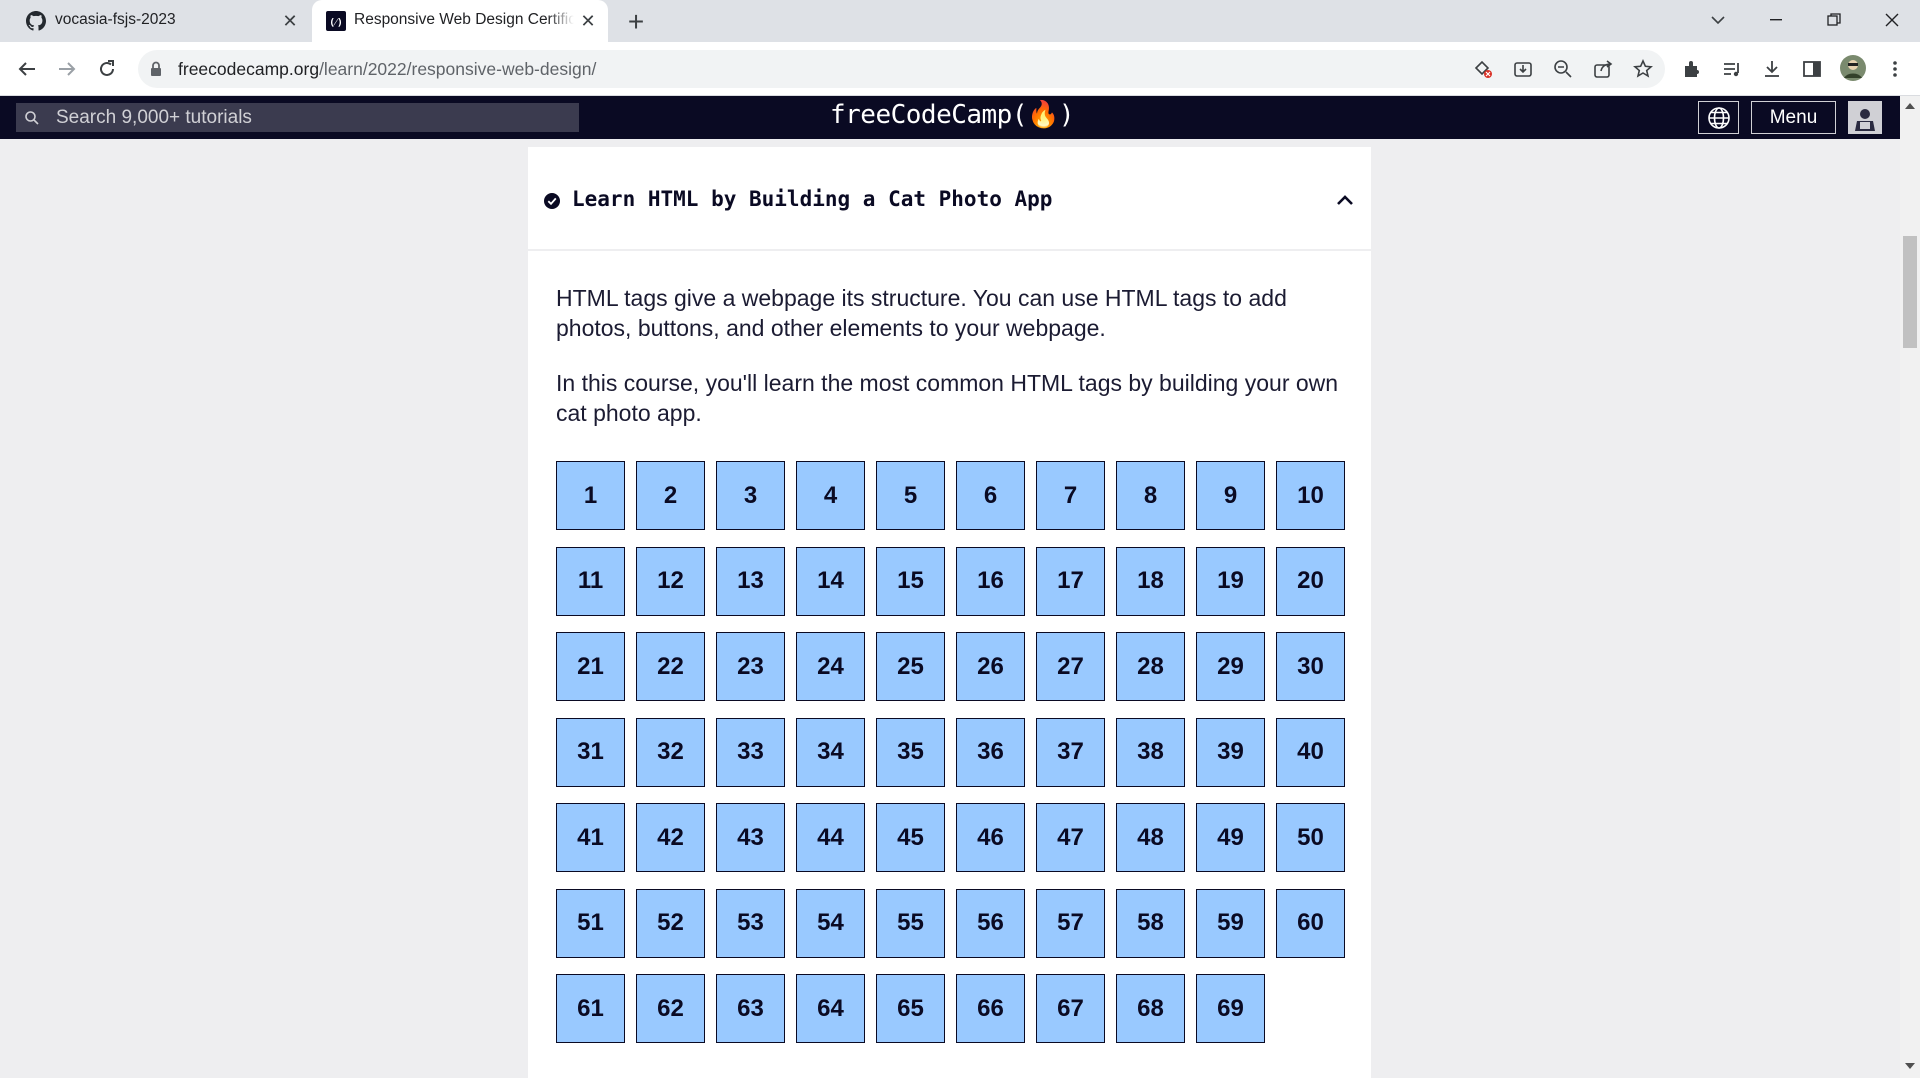 The height and width of the screenshot is (1078, 1920). What do you see at coordinates (1070, 923) in the screenshot?
I see `challenge-step-button: 57` at bounding box center [1070, 923].